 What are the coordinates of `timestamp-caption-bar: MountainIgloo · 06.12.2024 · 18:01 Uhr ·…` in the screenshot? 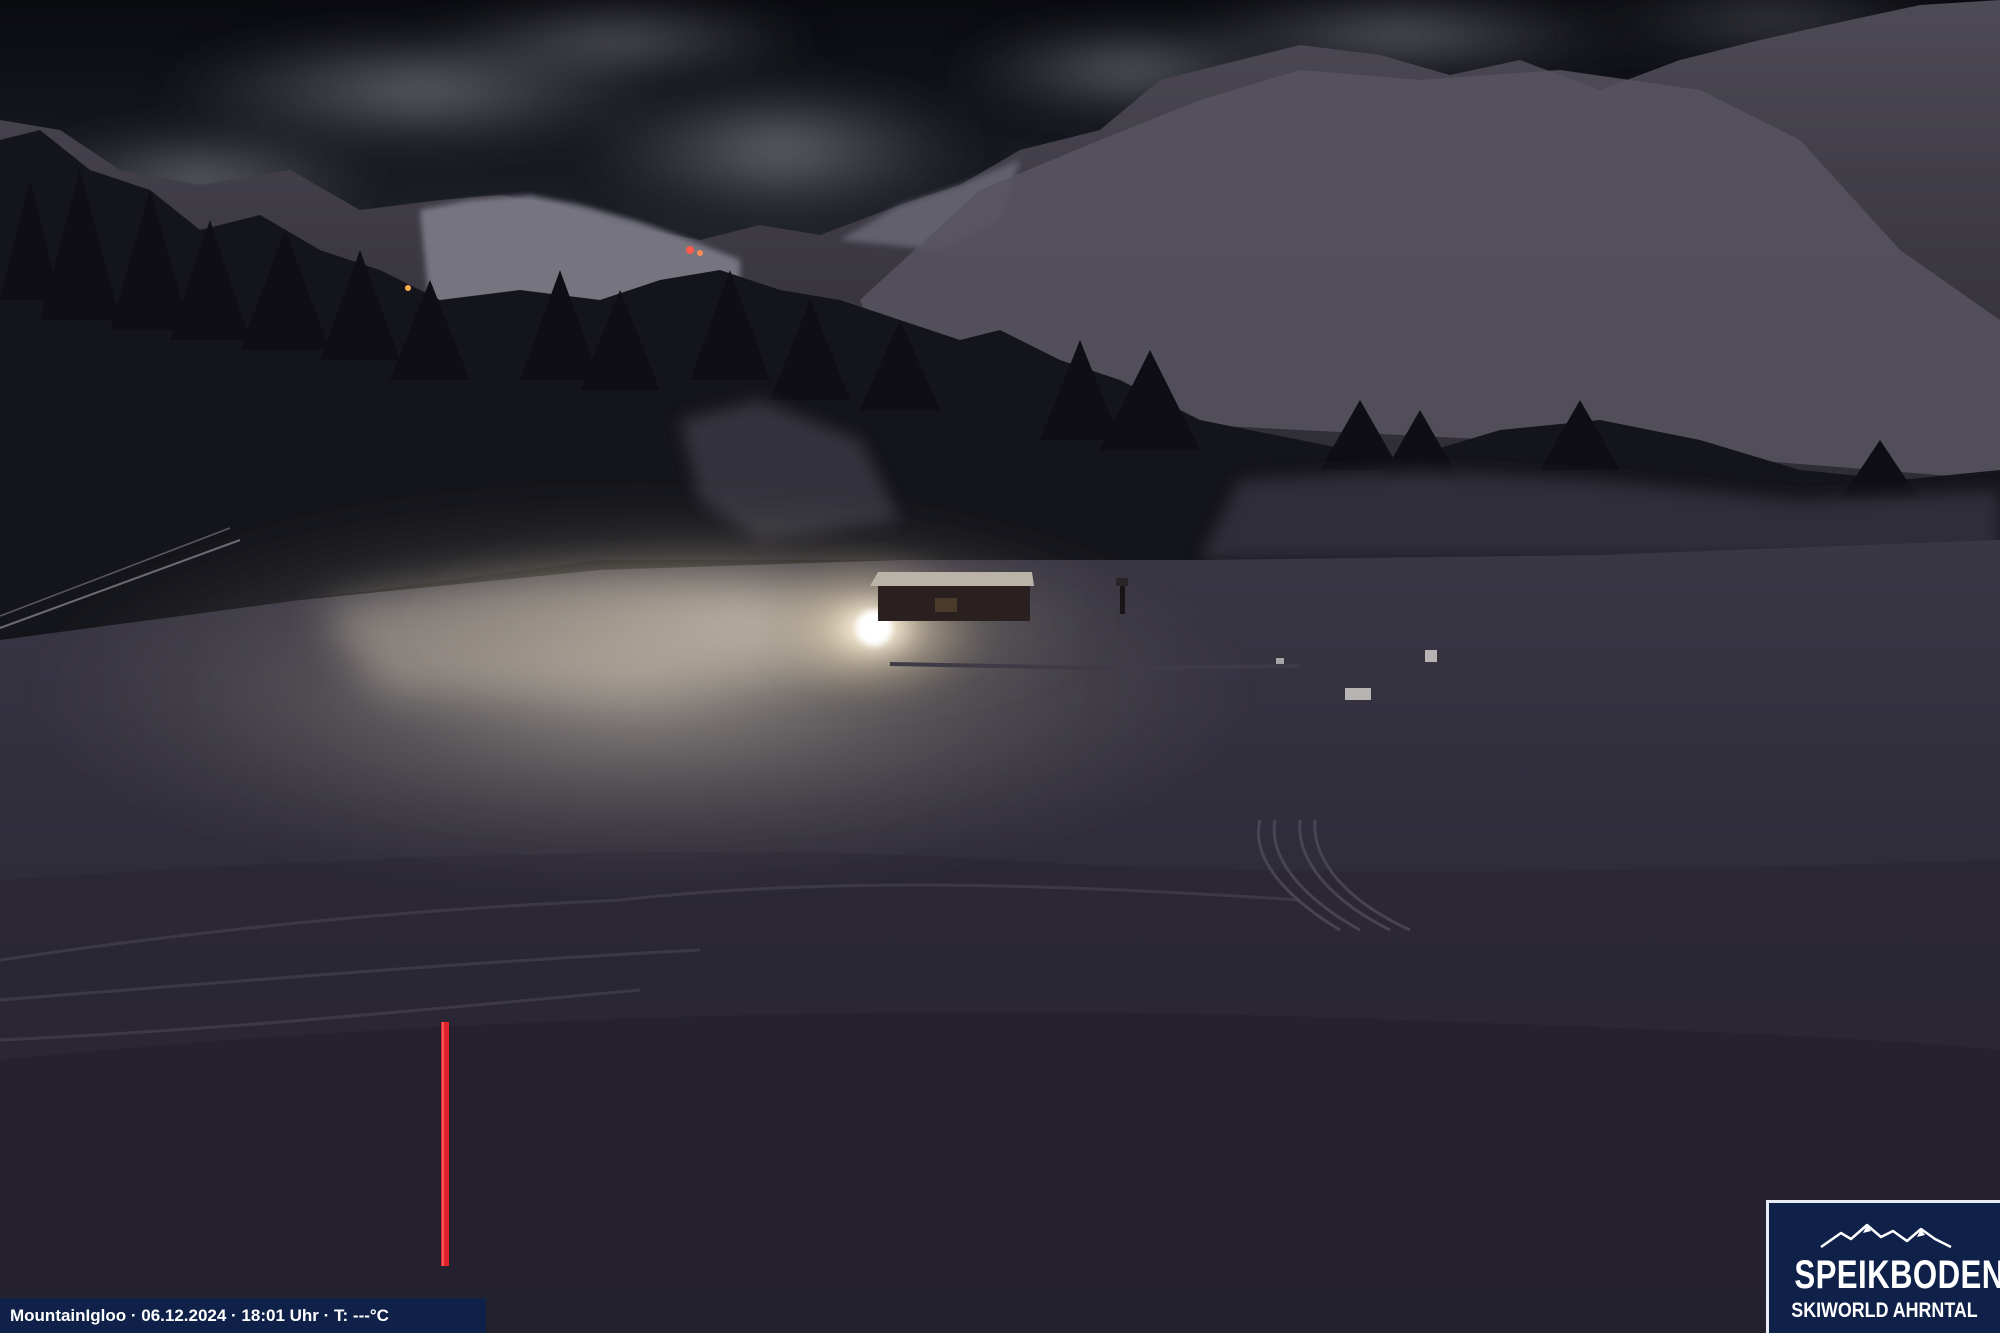 It's located at (243, 1315).